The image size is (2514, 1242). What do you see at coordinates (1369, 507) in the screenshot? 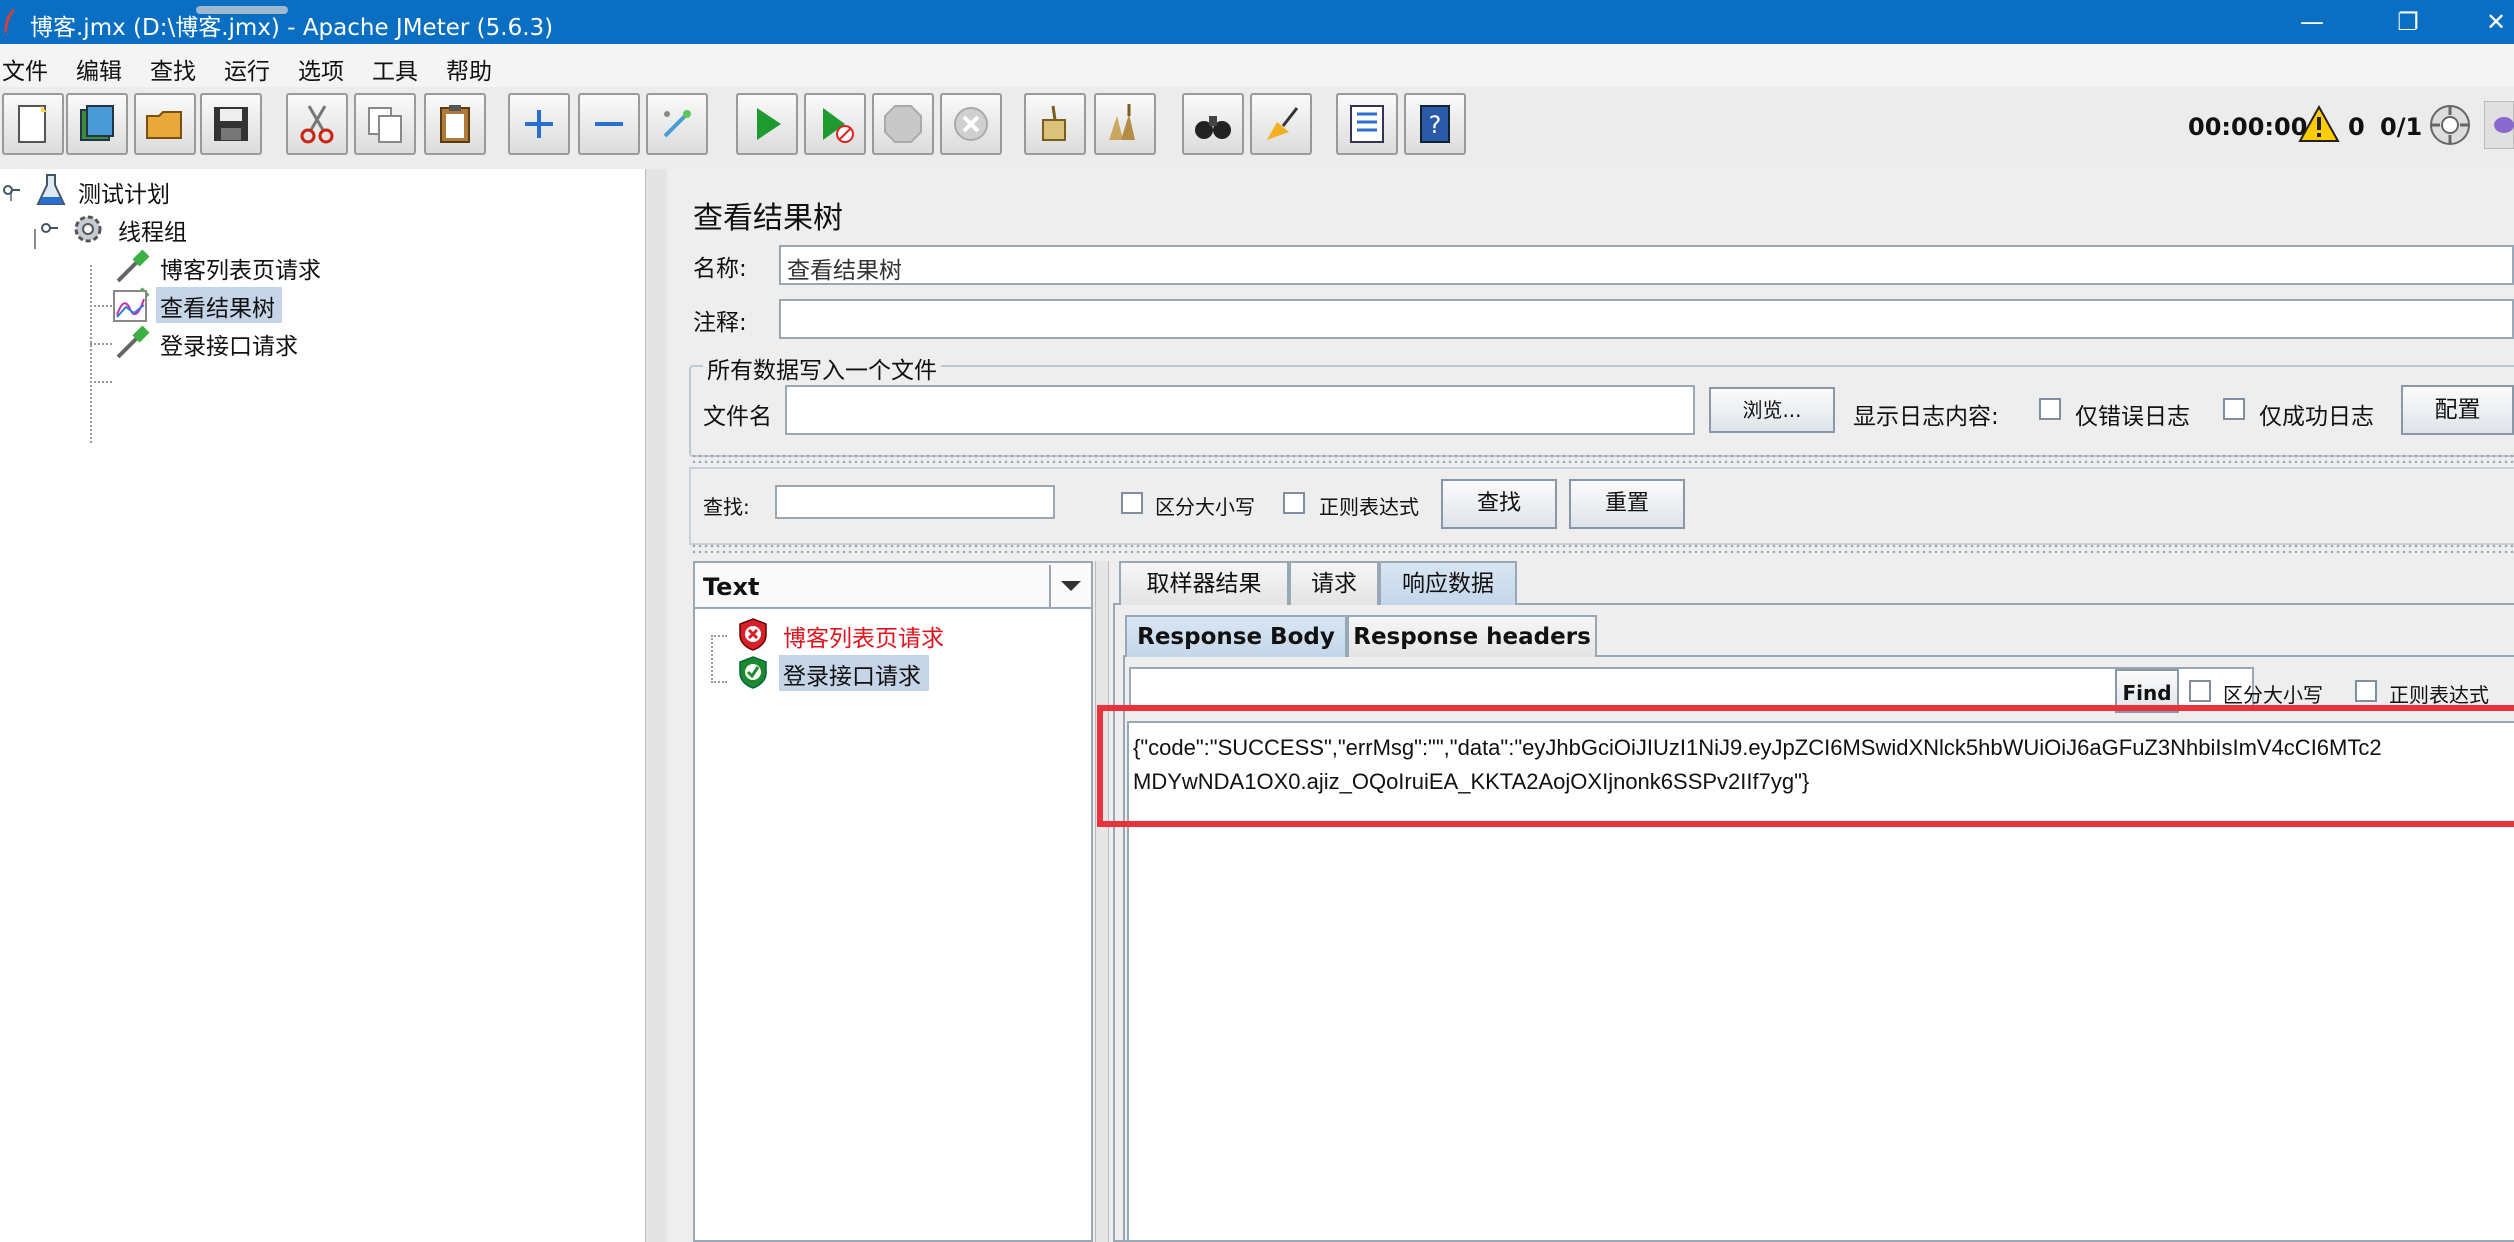
I see `regex-label: 正则表达式` at bounding box center [1369, 507].